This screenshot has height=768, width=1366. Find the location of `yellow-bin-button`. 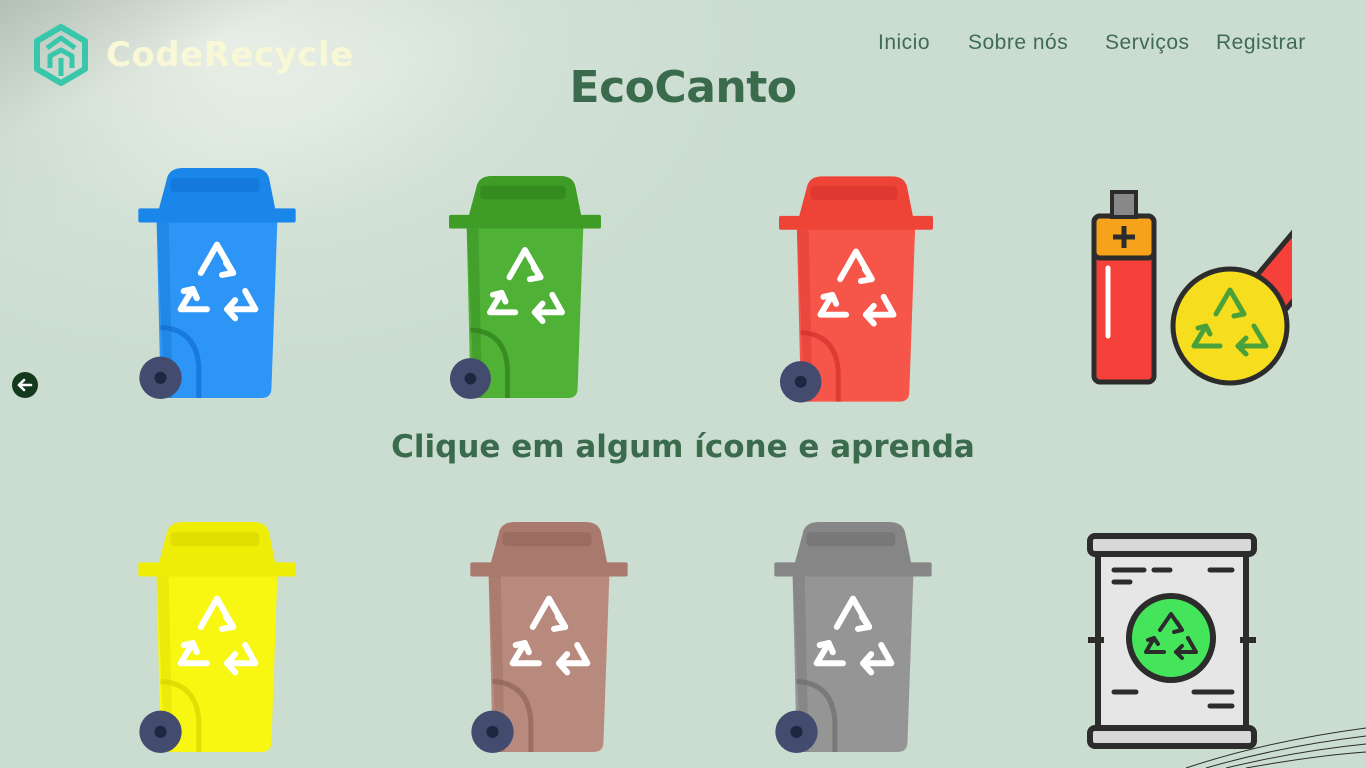

yellow-bin-button is located at coordinates (217, 637).